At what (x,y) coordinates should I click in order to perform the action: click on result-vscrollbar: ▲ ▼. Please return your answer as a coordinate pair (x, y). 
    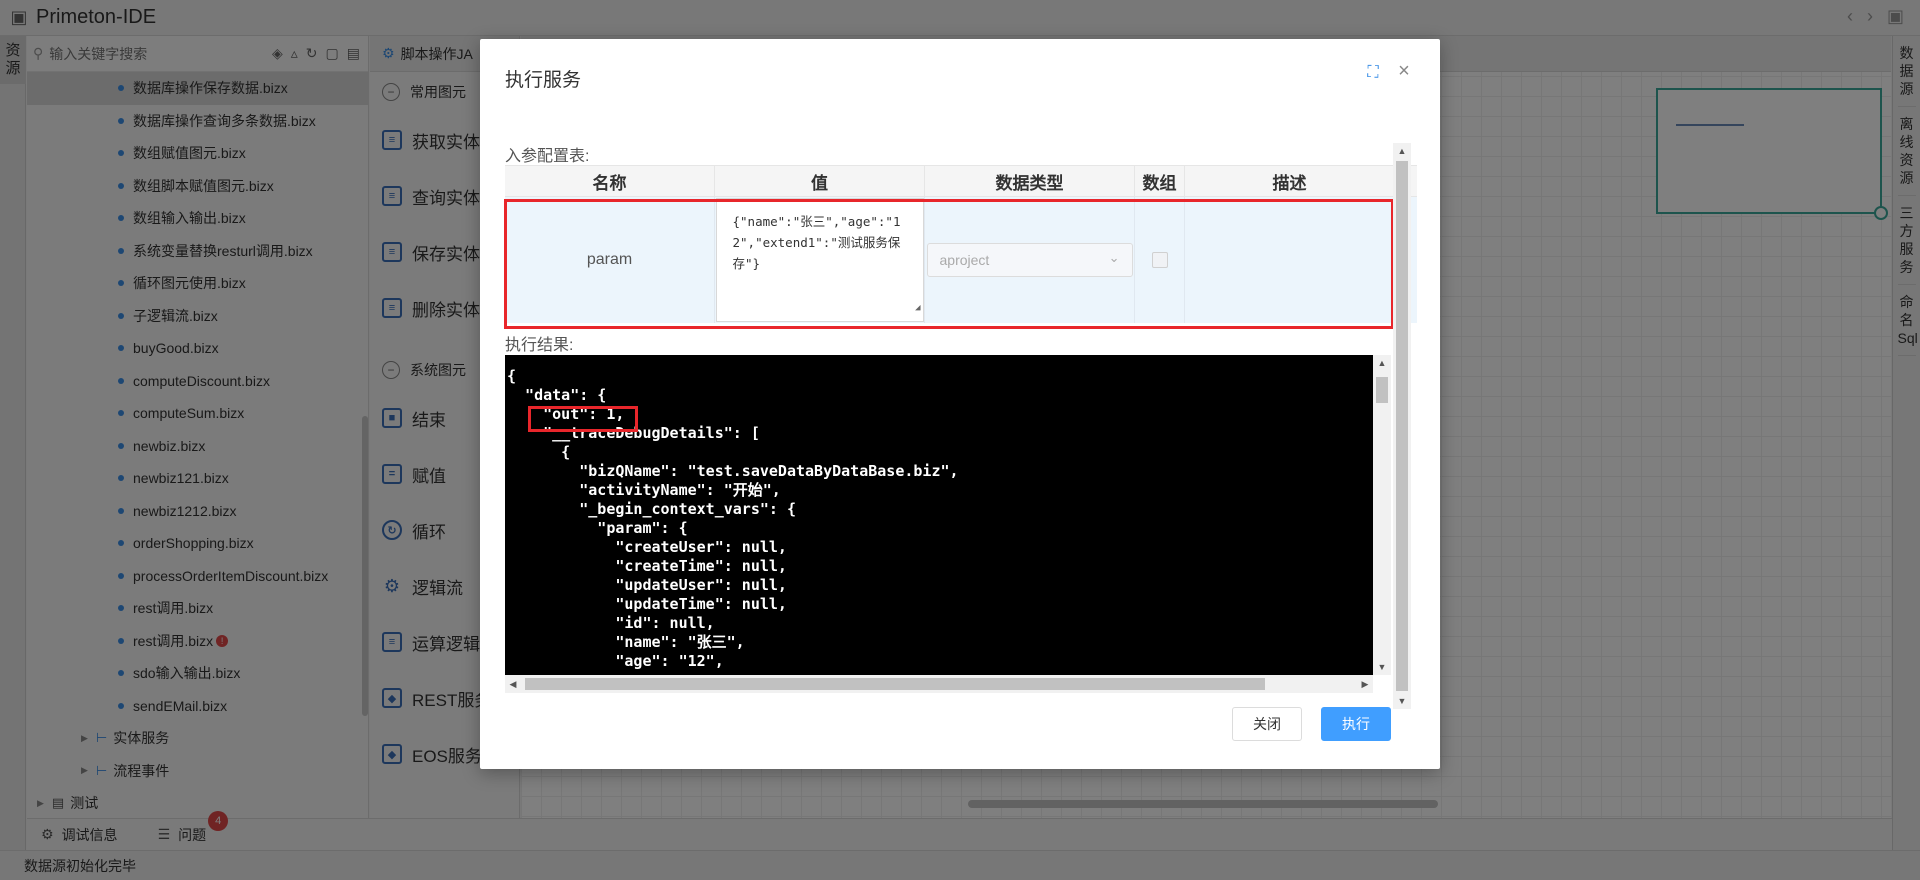
    Looking at the image, I should click on (1382, 515).